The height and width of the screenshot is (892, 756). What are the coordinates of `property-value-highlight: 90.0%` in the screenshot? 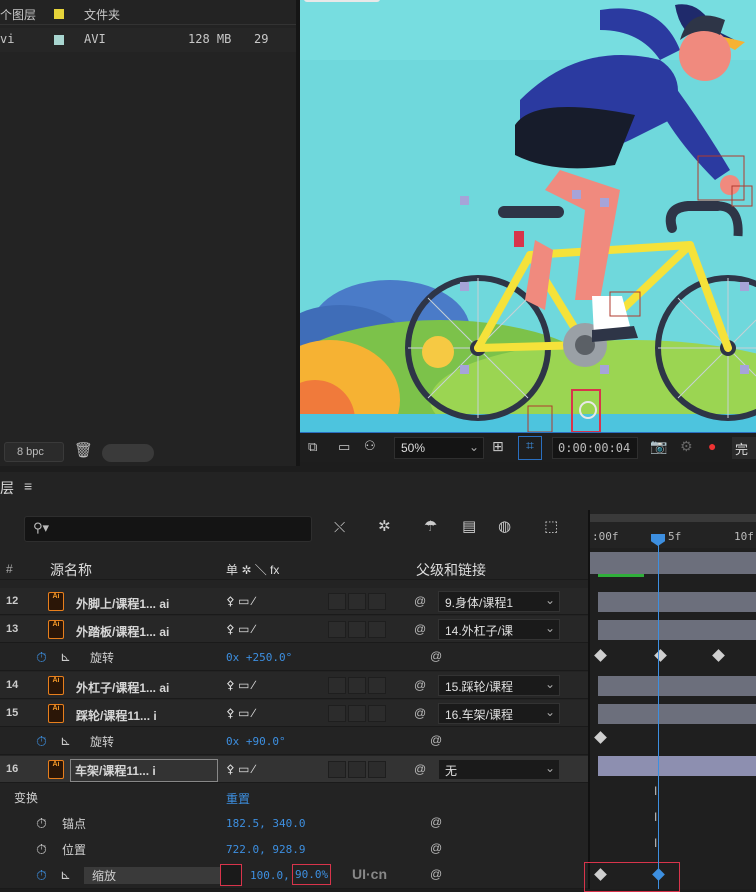 It's located at (312, 874).